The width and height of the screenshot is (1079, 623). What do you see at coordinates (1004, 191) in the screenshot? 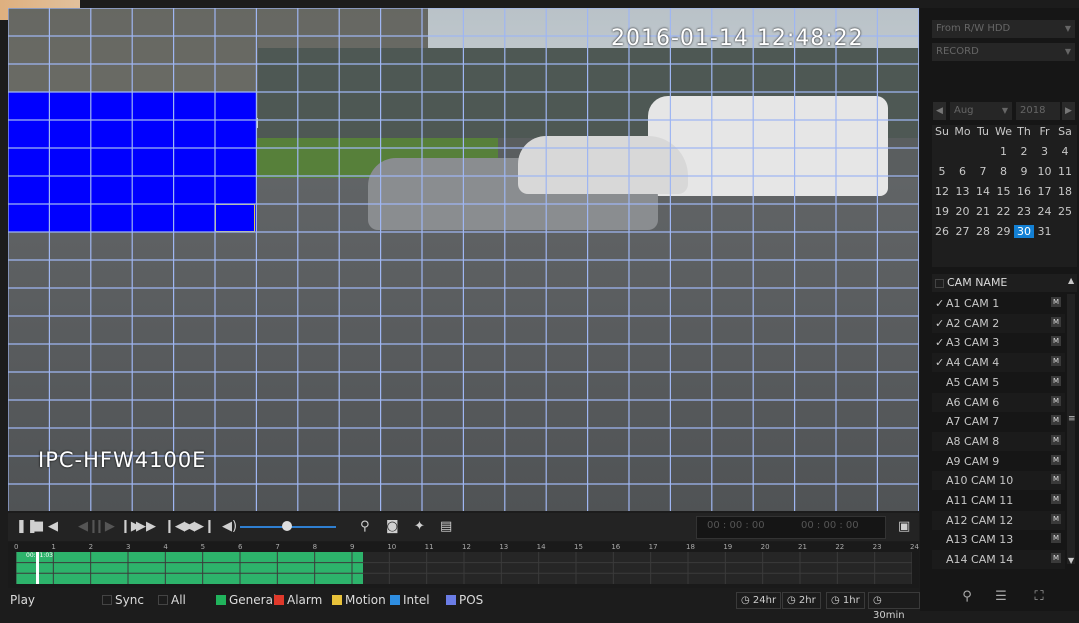
I see `calendar-day: 15` at bounding box center [1004, 191].